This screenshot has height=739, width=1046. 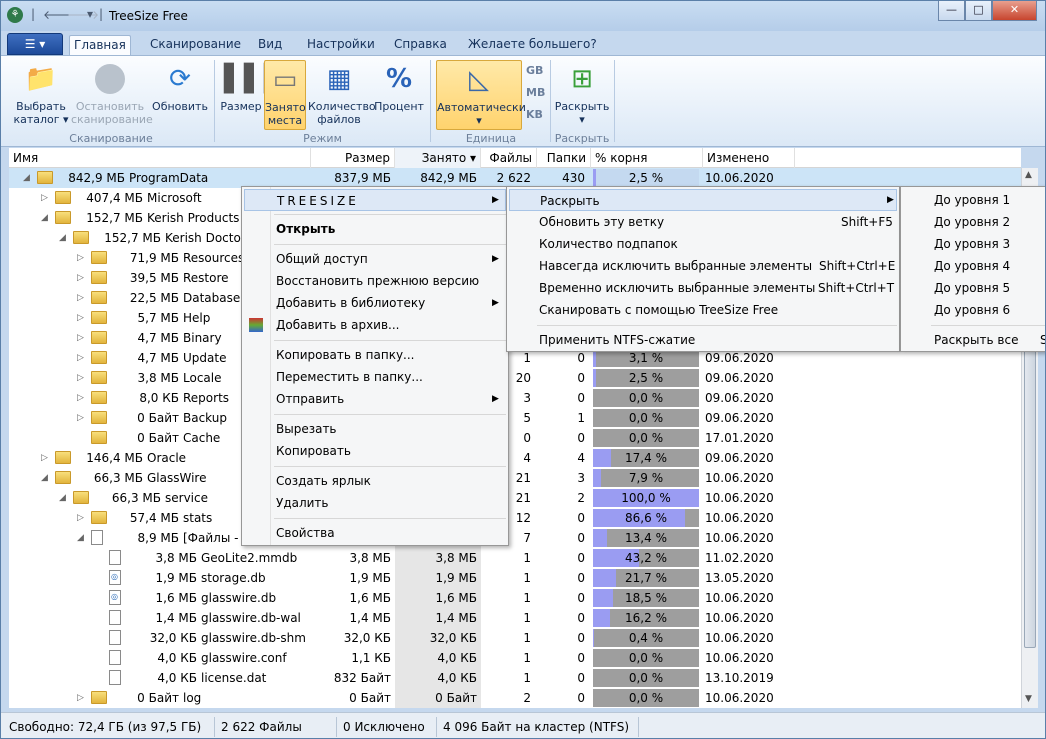 I want to click on menu-item-cut: Вырезать, so click(x=306, y=429).